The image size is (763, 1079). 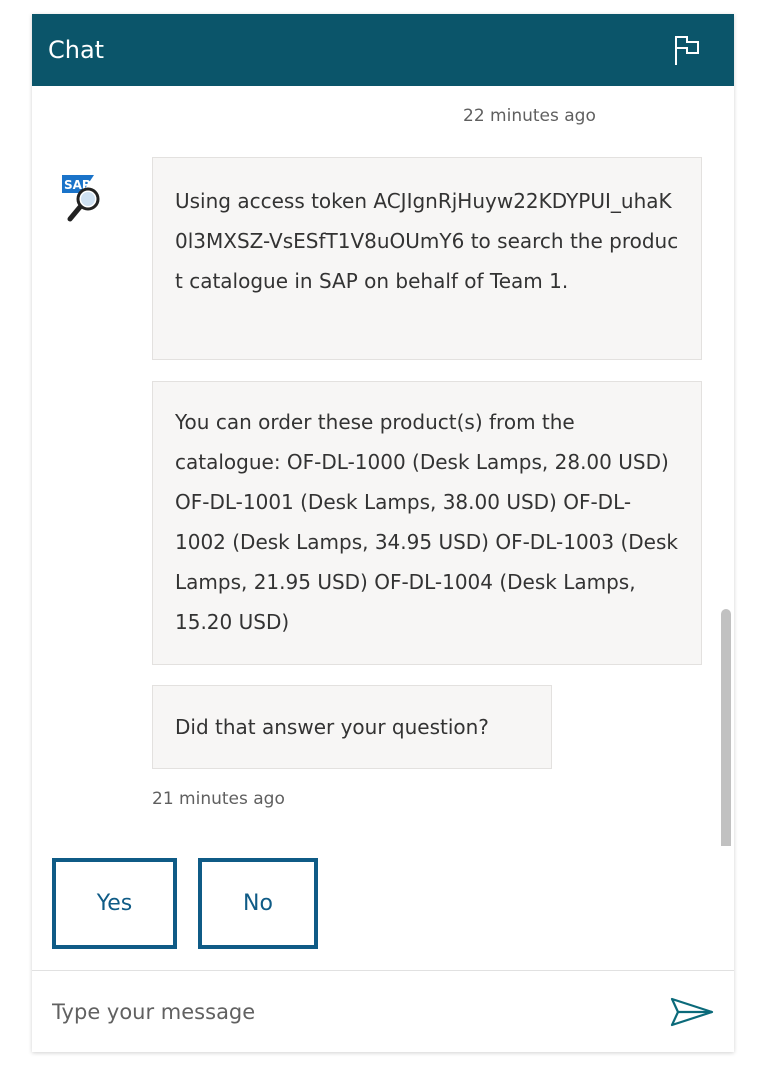 I want to click on send-icon, so click(x=692, y=1011).